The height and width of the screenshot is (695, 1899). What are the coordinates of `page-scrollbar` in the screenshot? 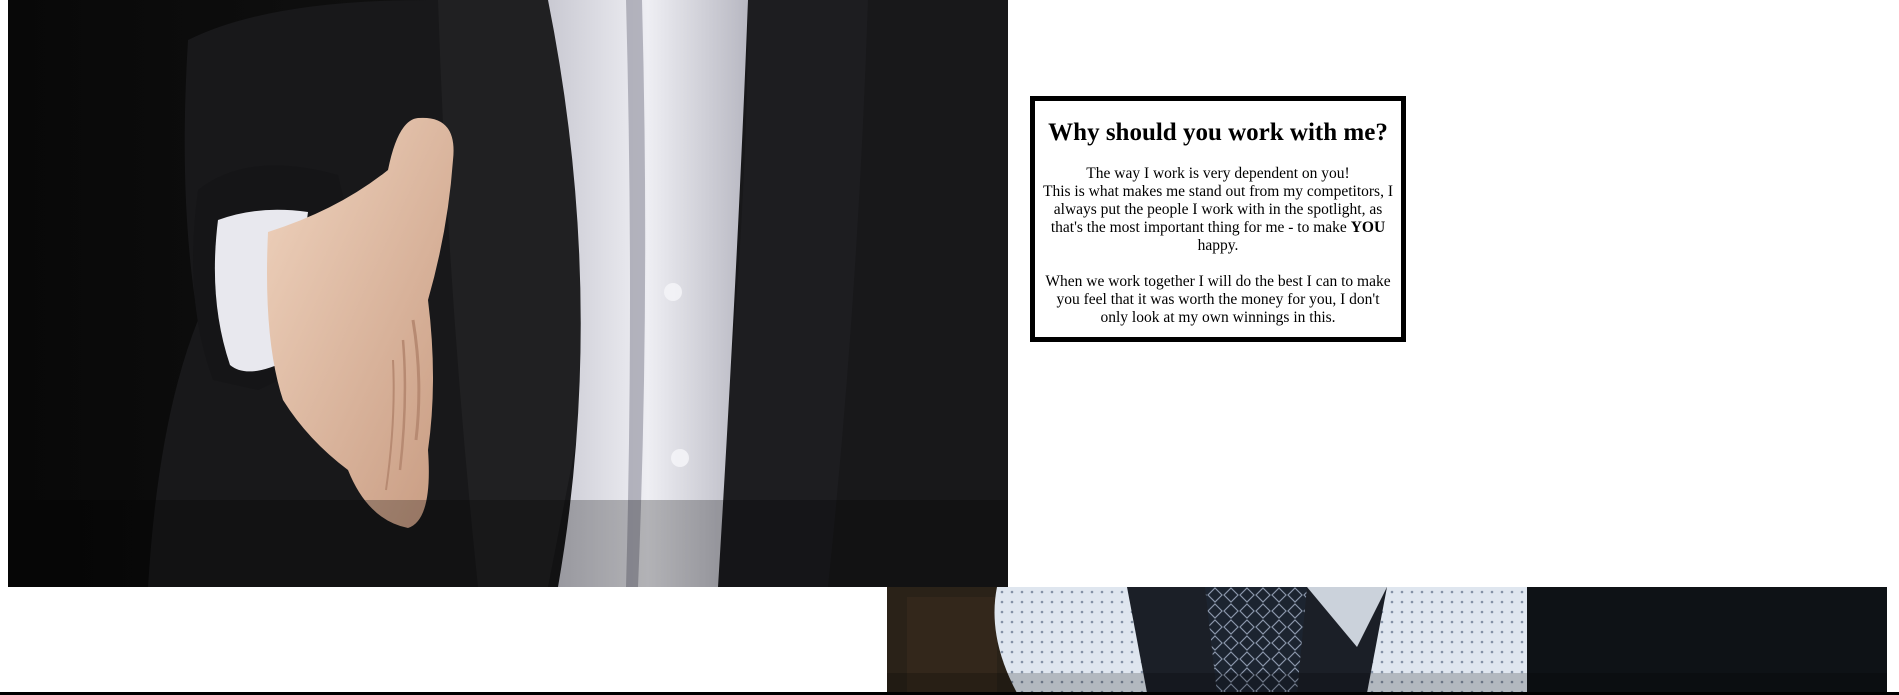 It's located at (1893, 346).